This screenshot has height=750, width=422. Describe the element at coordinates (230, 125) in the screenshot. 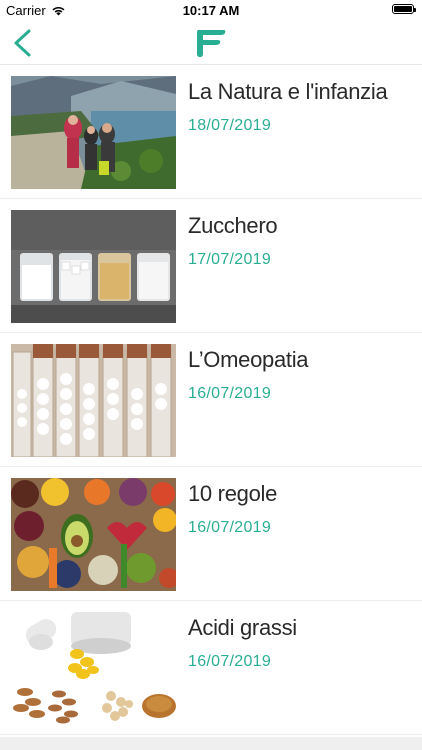

I see `article-date: 18/07/2019` at that location.